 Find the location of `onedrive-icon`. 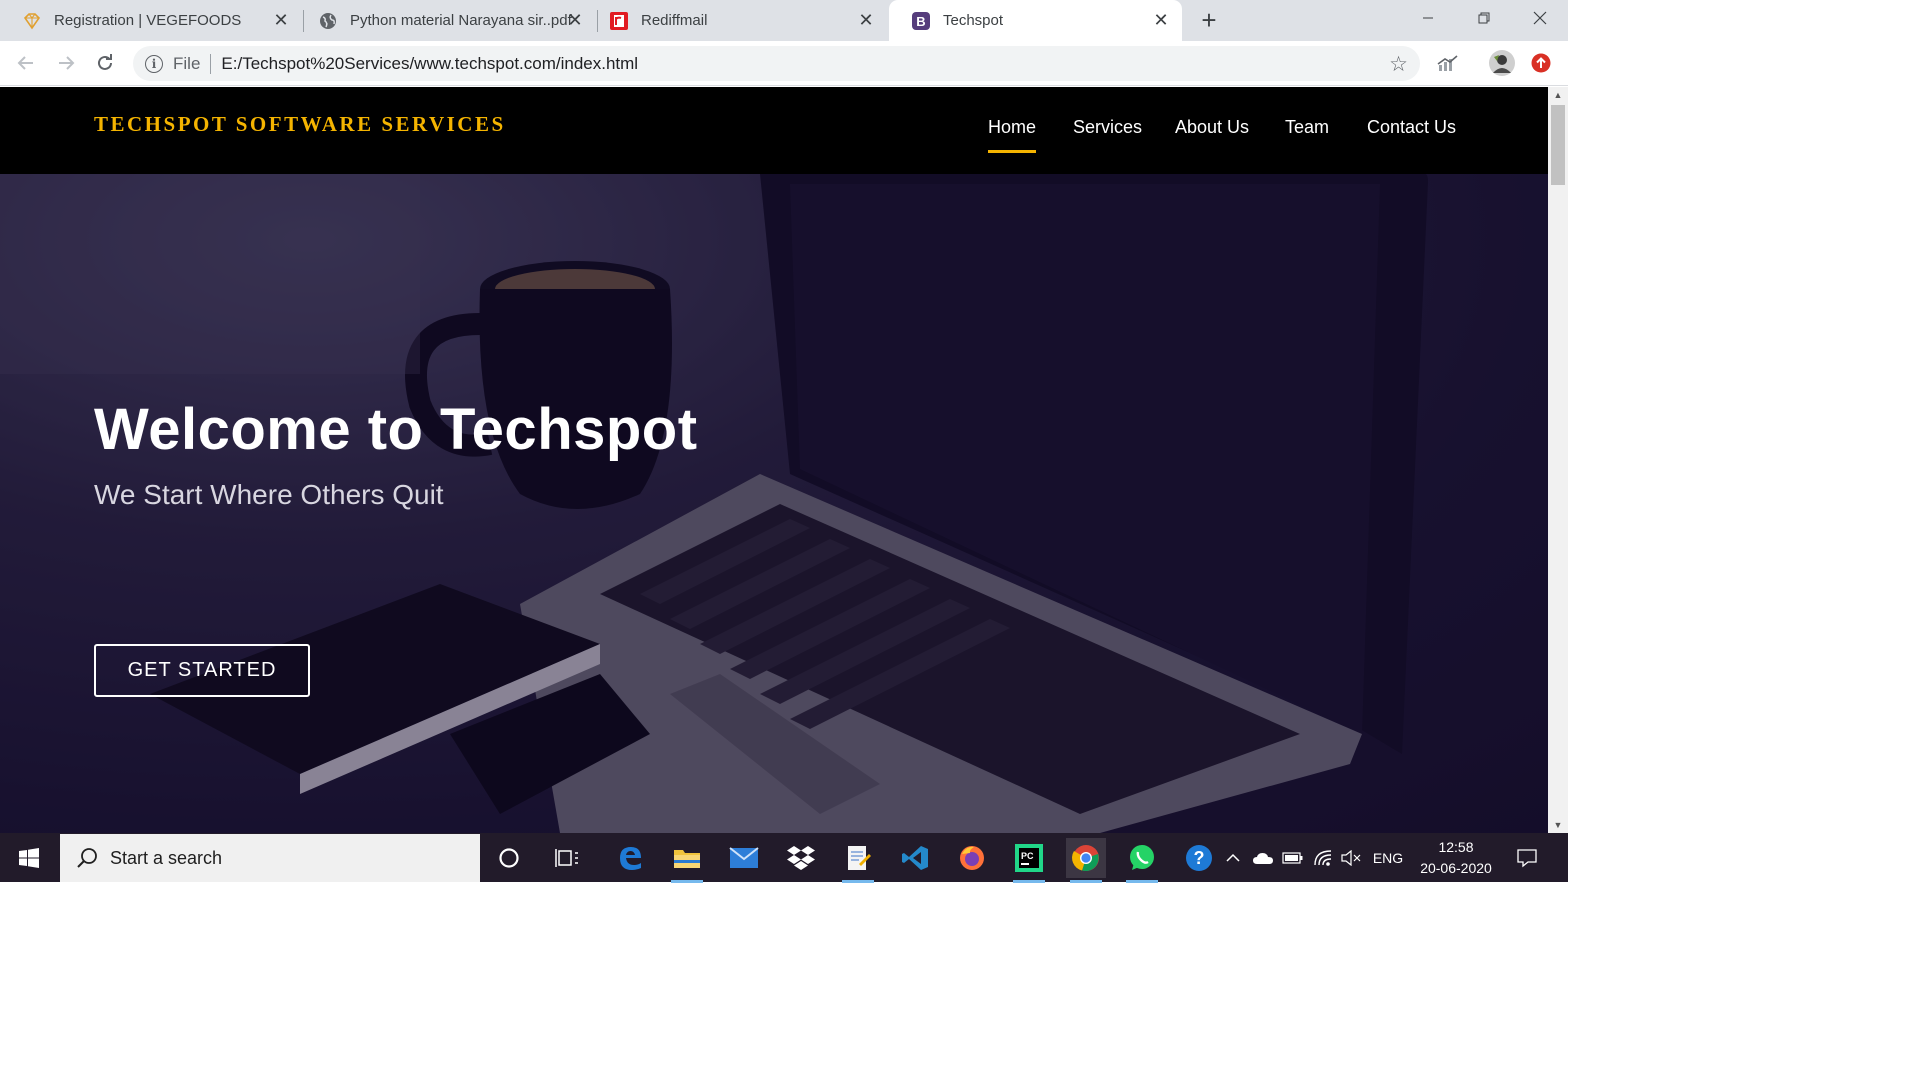

onedrive-icon is located at coordinates (1263, 857).